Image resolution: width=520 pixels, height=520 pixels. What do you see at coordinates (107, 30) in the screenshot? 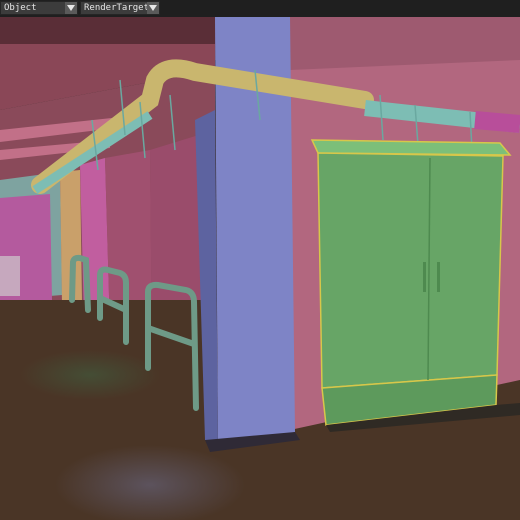
I see `ceiling-beam` at bounding box center [107, 30].